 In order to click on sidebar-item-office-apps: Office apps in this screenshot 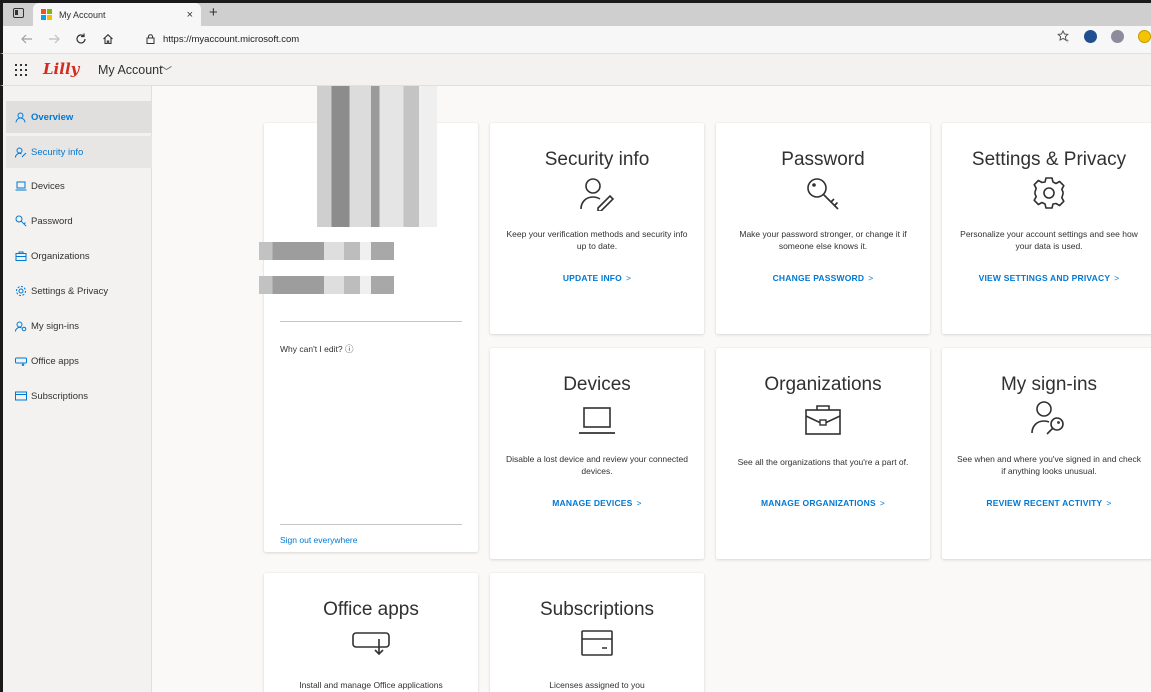, I will do `click(80, 361)`.